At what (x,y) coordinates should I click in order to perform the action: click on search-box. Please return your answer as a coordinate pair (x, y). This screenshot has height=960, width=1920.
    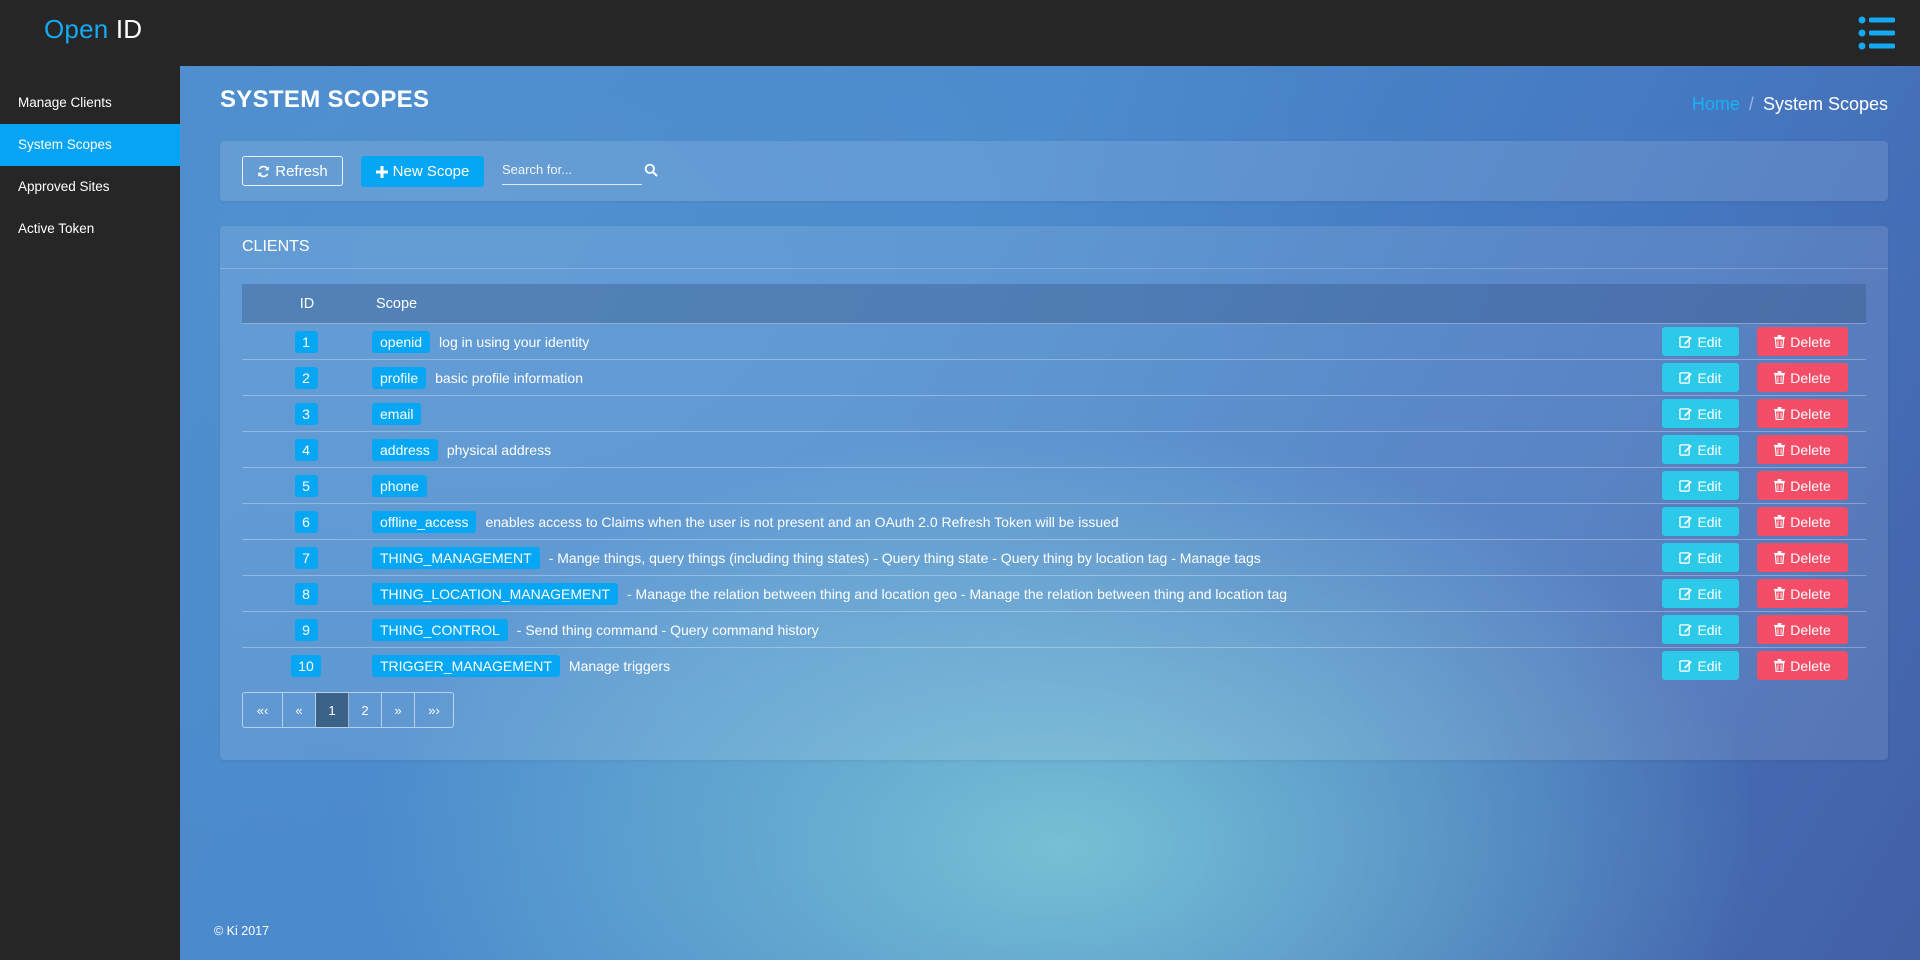
    Looking at the image, I should click on (582, 170).